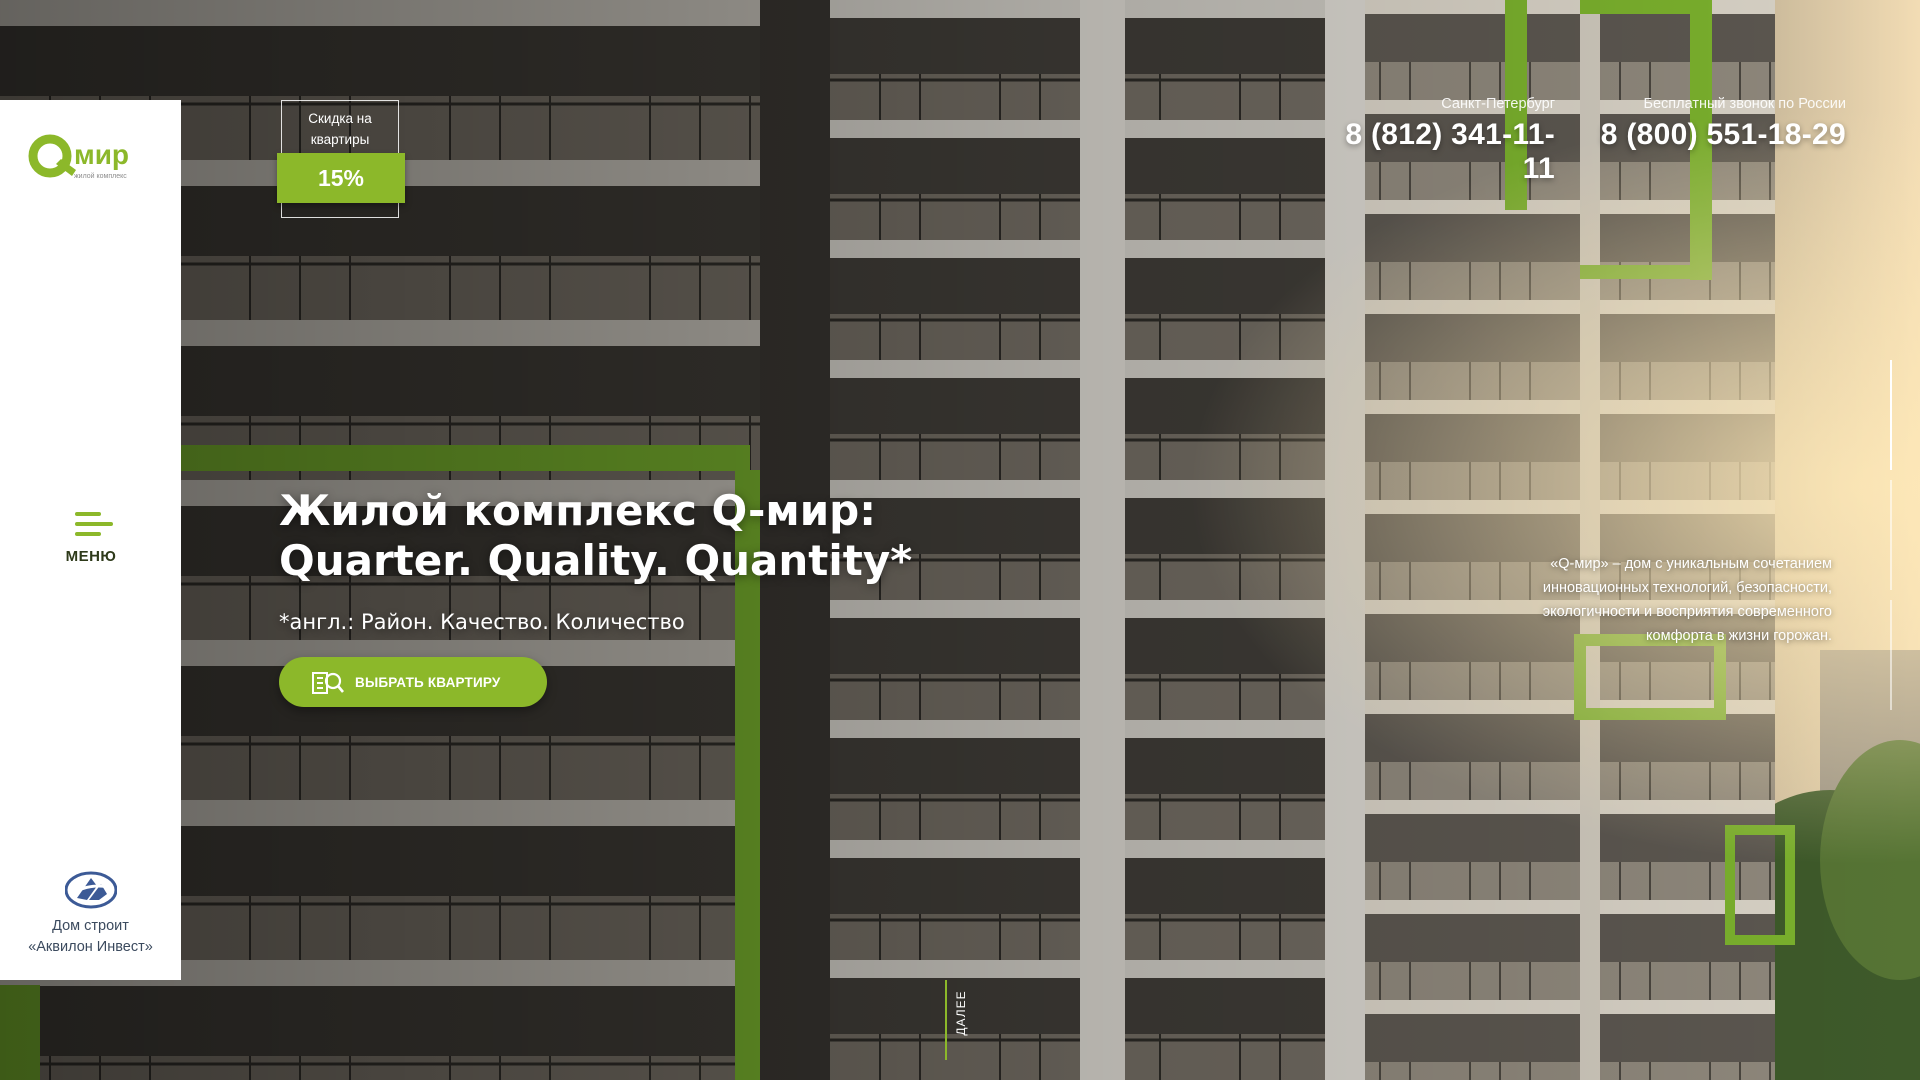  I want to click on builder-text-line2: «Аквилон Инвест», so click(90, 947).